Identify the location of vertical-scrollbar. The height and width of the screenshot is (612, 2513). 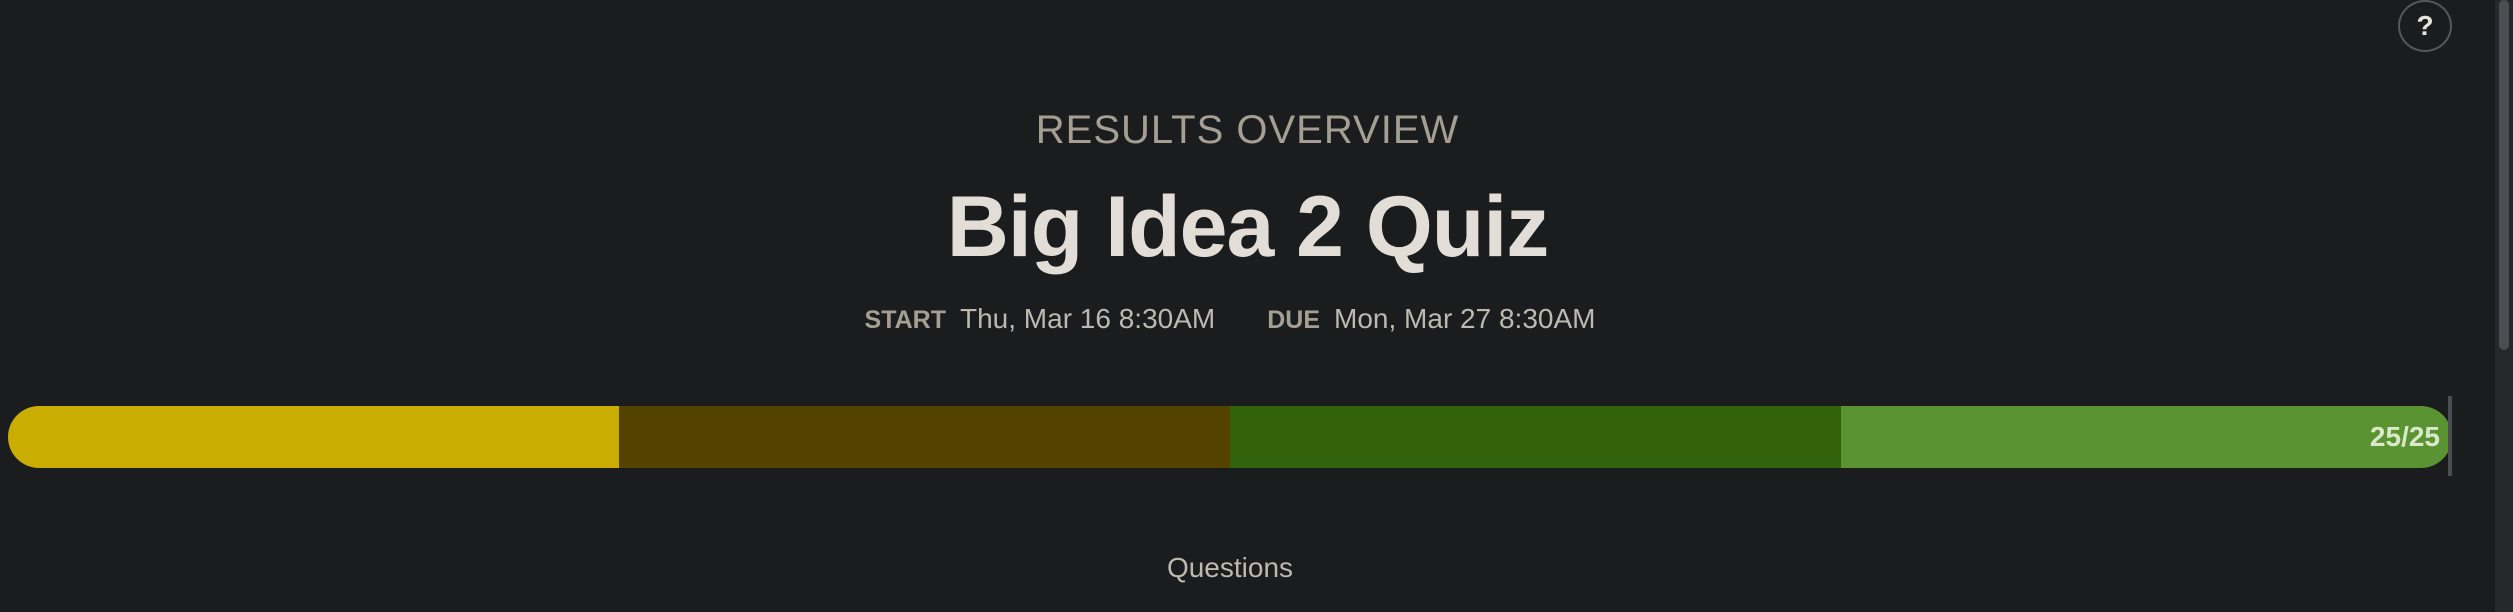
(2504, 306).